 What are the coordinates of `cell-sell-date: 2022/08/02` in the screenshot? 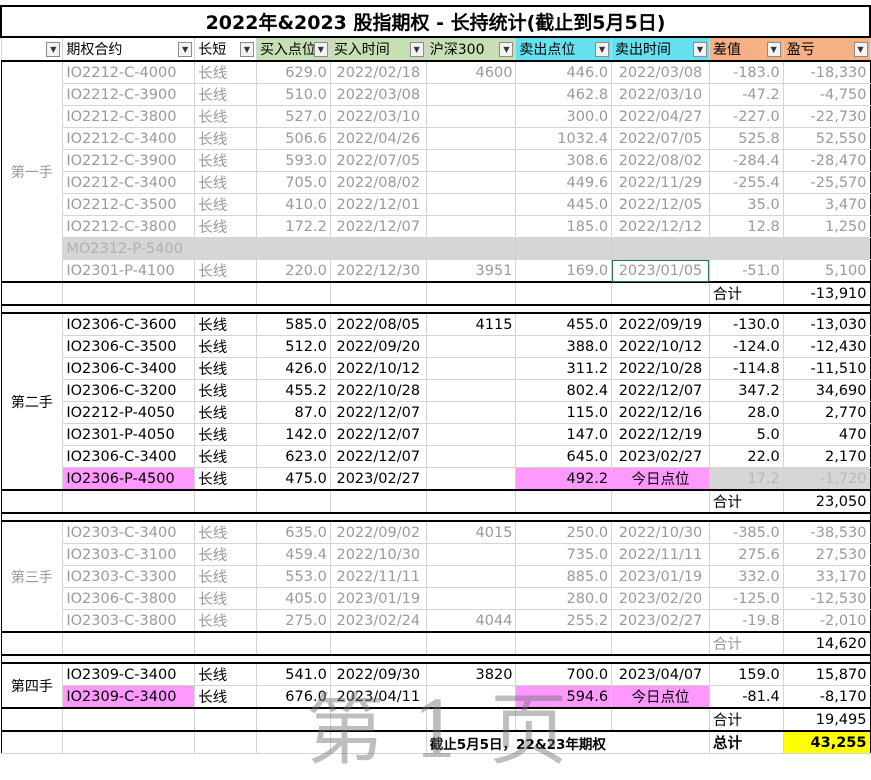 It's located at (660, 160).